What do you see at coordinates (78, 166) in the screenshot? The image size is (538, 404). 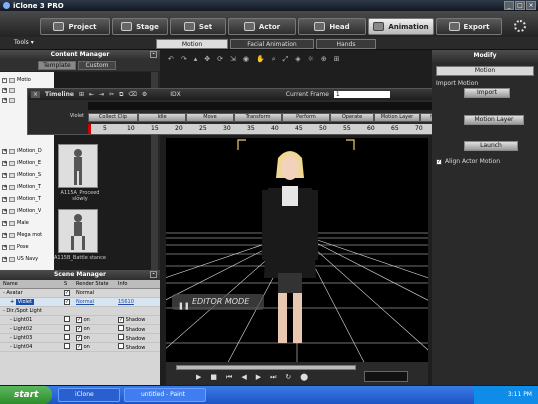 I see `thumbnail-proceed-slowly` at bounding box center [78, 166].